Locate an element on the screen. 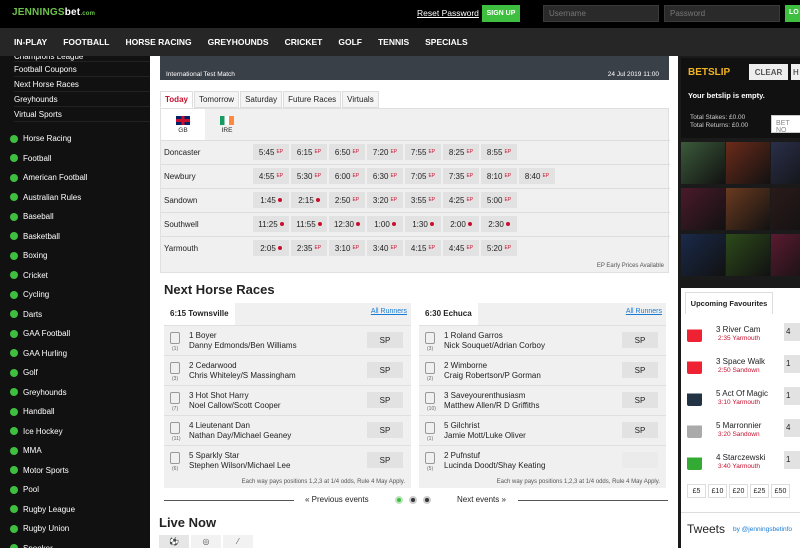 The image size is (800, 548). nav-item: CRICKET is located at coordinates (304, 42).